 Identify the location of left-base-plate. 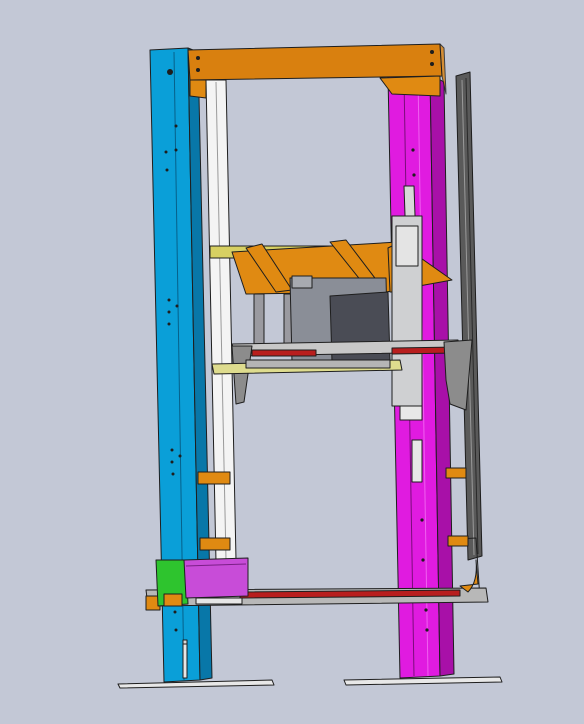
(196, 684).